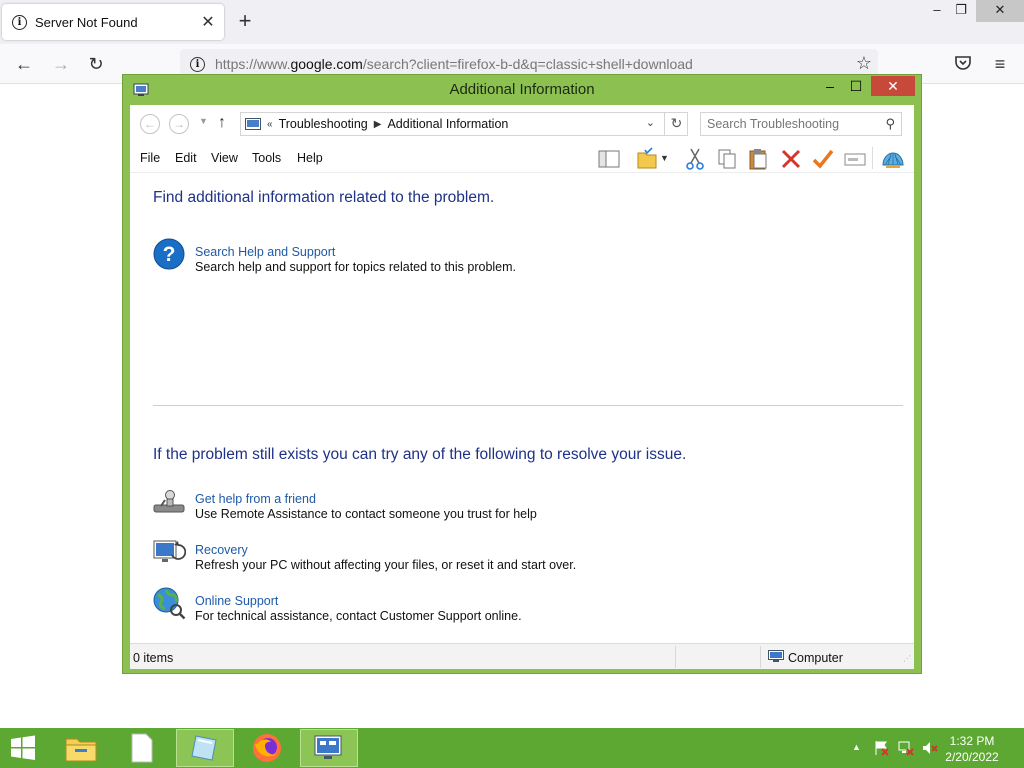 The image size is (1024, 768). I want to click on windows-logo-icon, so click(23, 747).